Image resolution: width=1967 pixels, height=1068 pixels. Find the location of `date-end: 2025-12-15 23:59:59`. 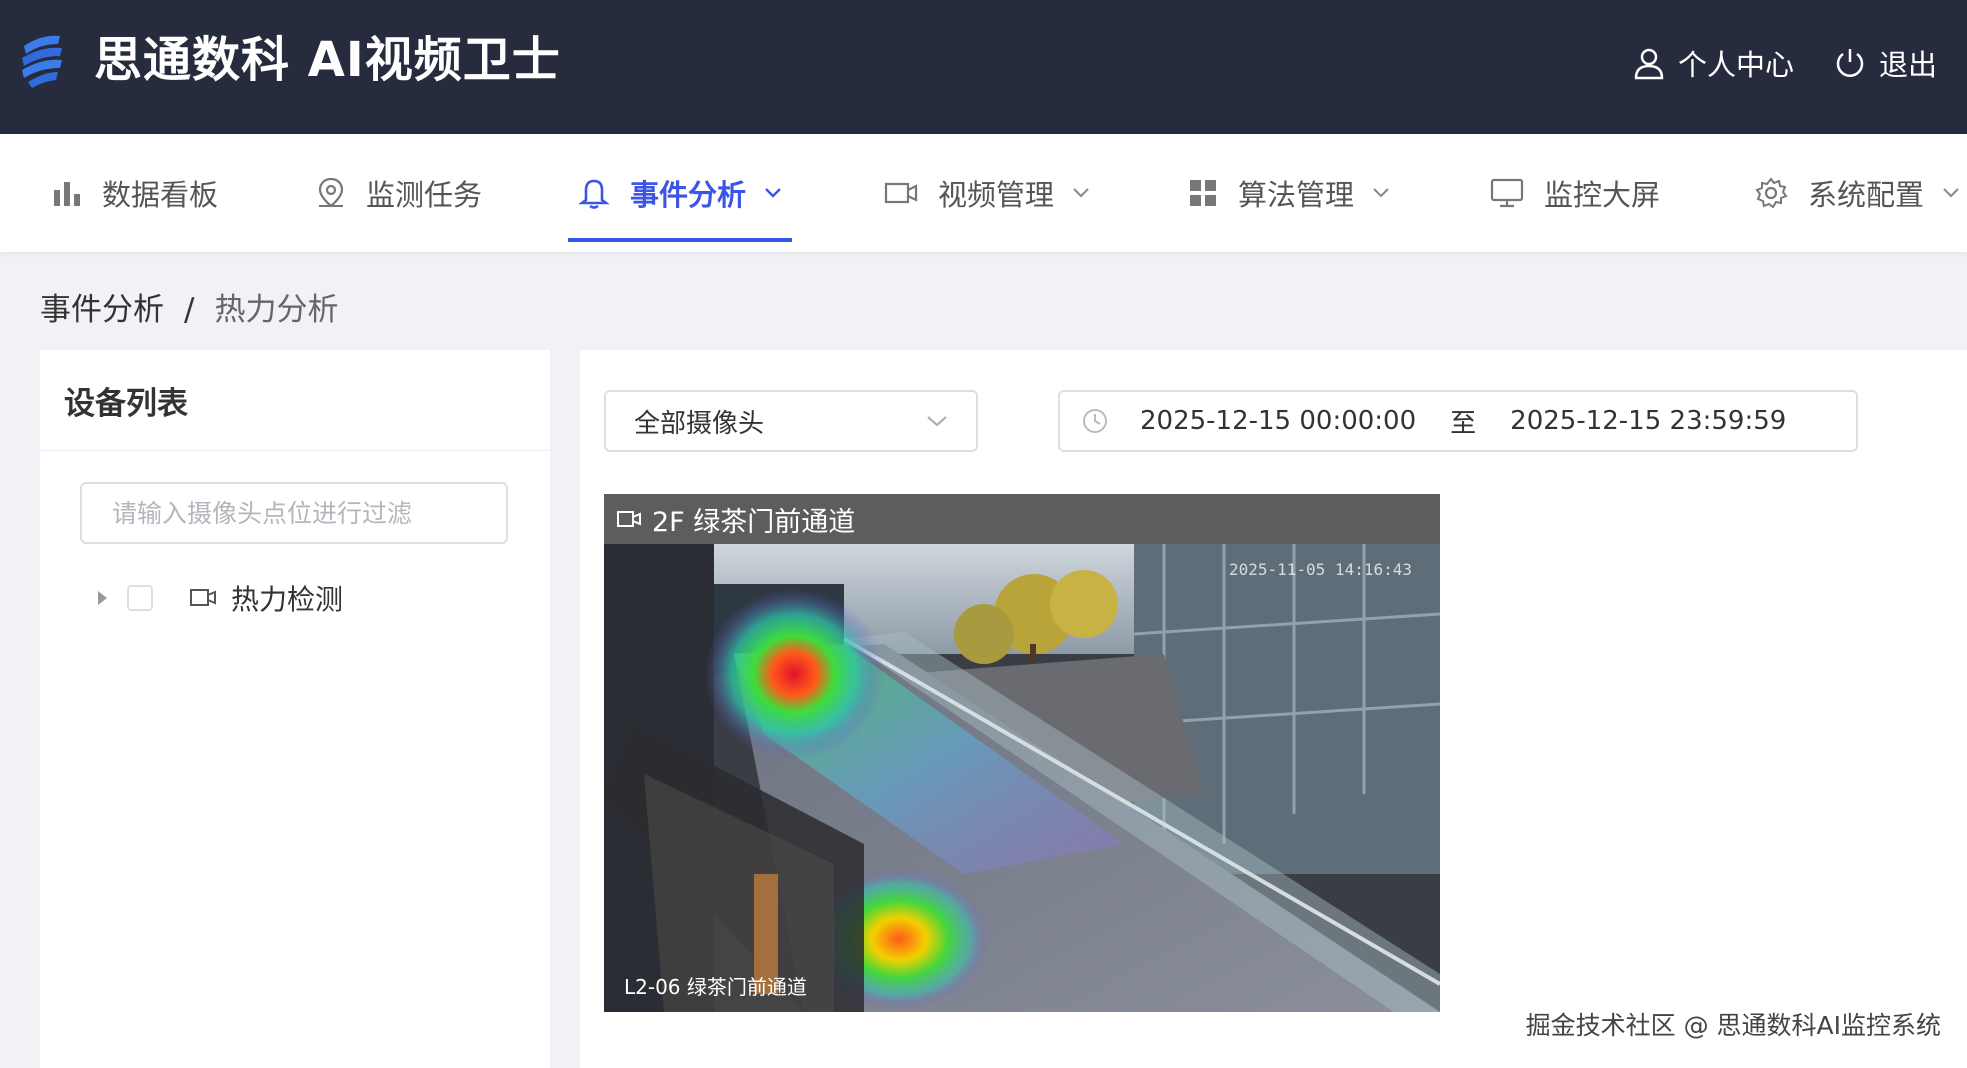

date-end: 2025-12-15 23:59:59 is located at coordinates (1648, 421).